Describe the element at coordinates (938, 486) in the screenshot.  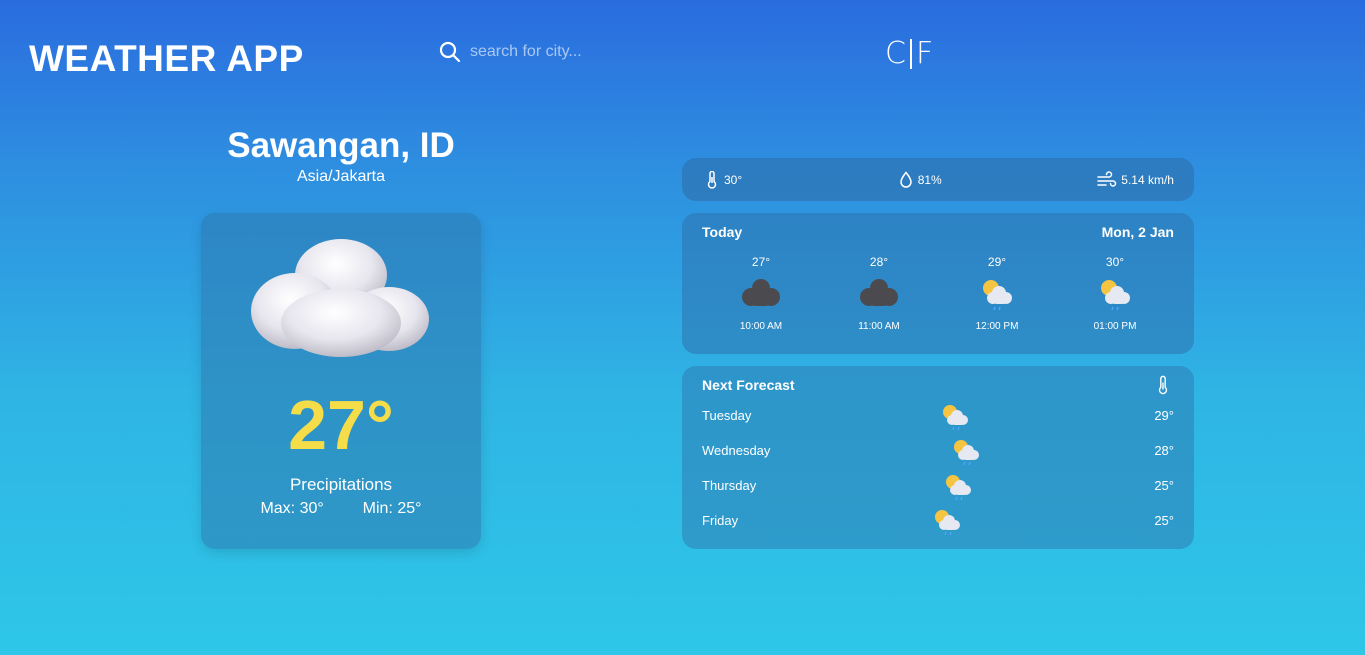
I see `forecast-row: Thursday 25°` at that location.